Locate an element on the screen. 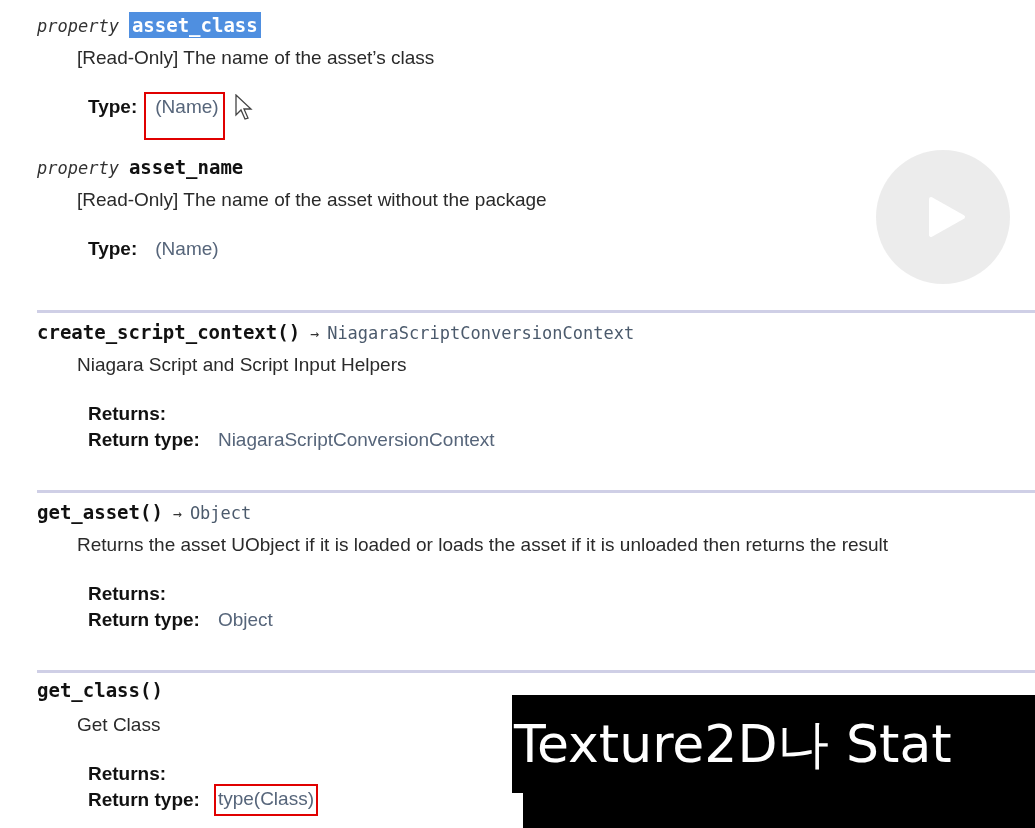 The image size is (1035, 828). type-link: type(Class) is located at coordinates (265, 799).